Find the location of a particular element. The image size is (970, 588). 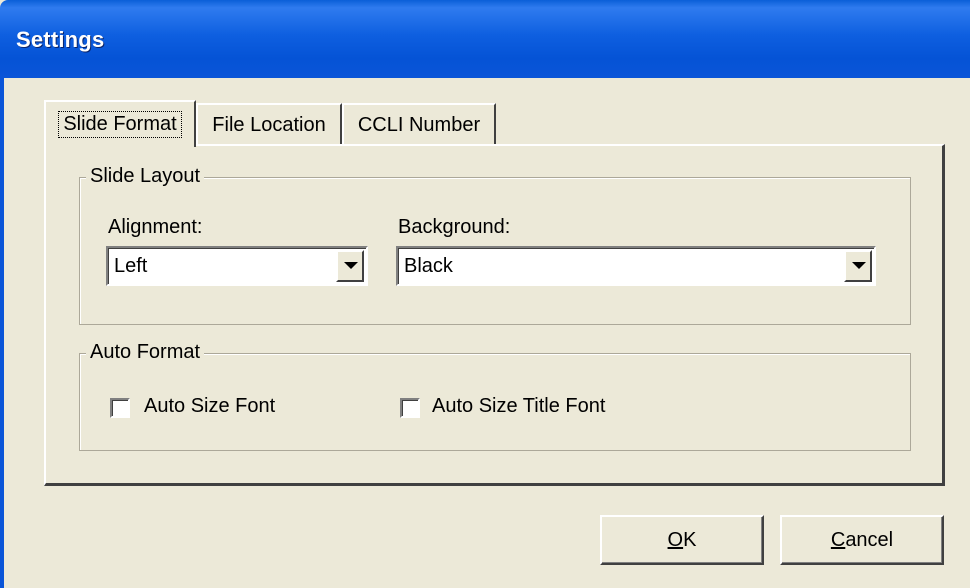

cancel-mnemonic: C is located at coordinates (838, 539).